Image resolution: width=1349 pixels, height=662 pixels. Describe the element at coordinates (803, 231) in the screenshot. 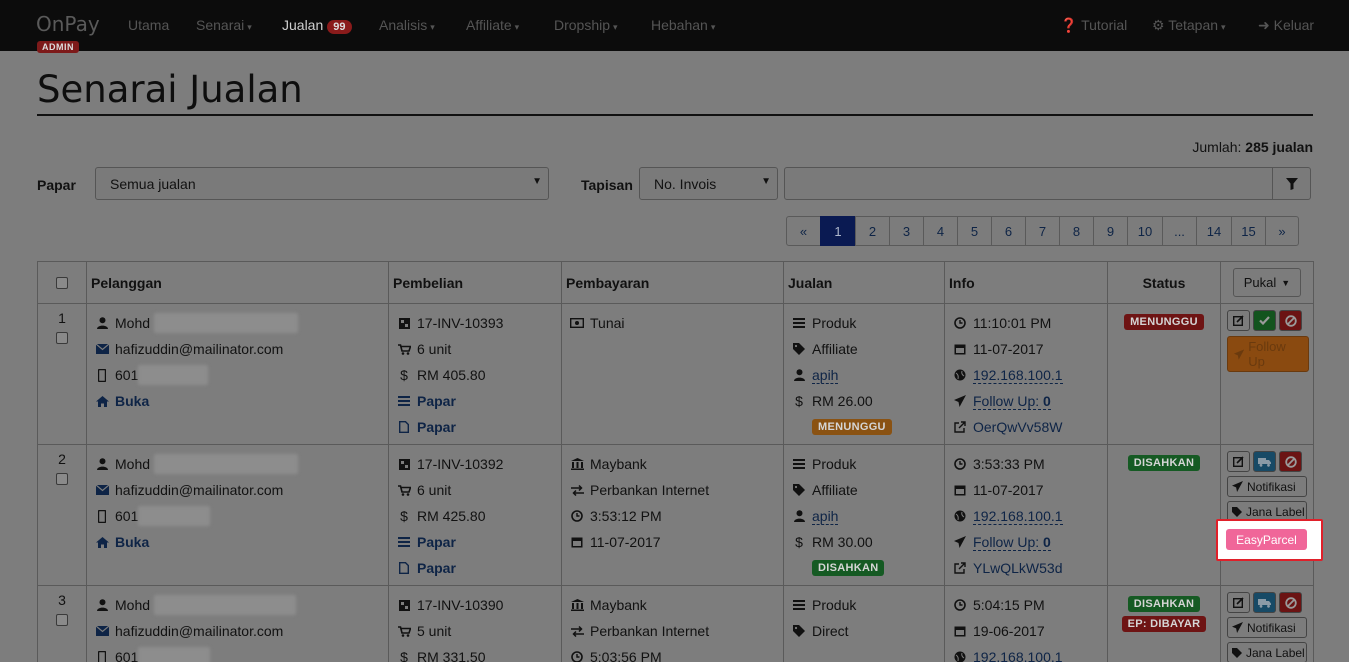

I see `page-prev-button: «` at that location.